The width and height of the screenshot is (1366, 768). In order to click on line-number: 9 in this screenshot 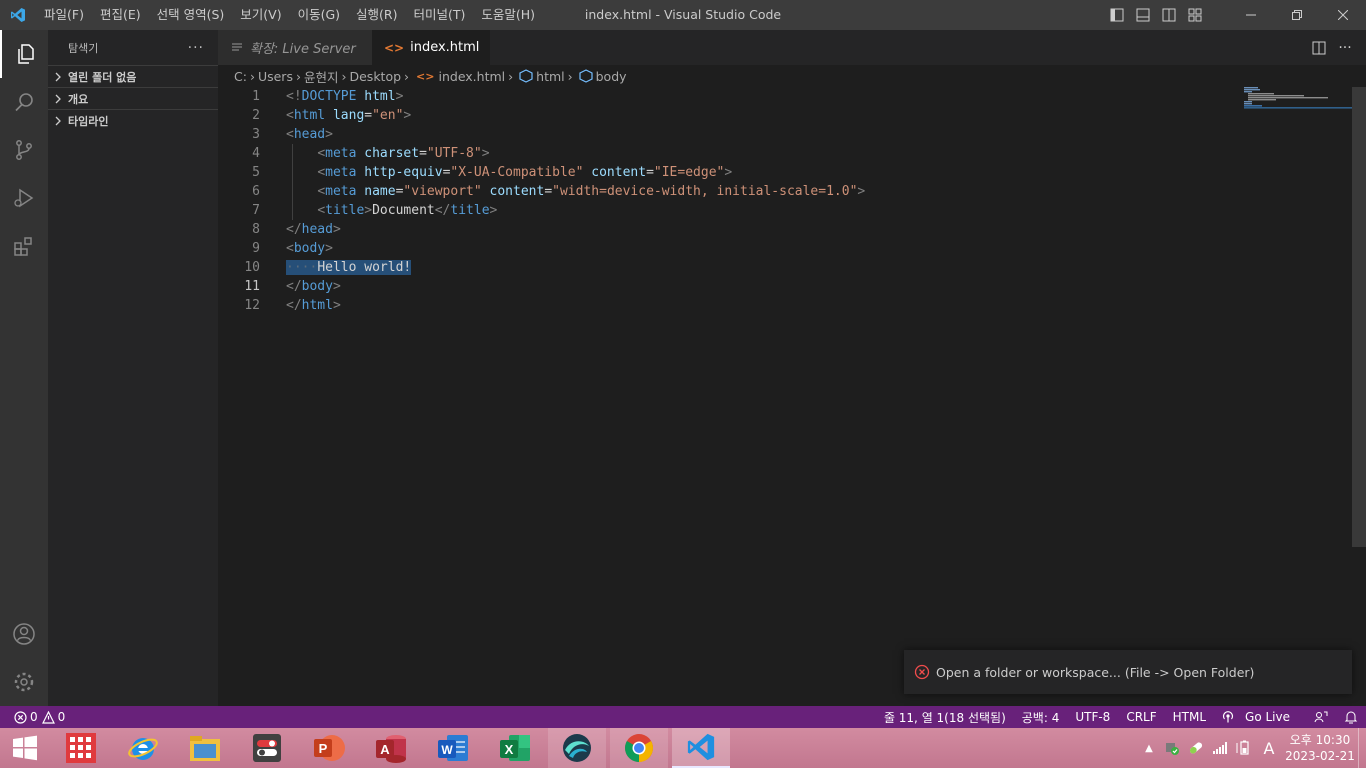, I will do `click(256, 248)`.